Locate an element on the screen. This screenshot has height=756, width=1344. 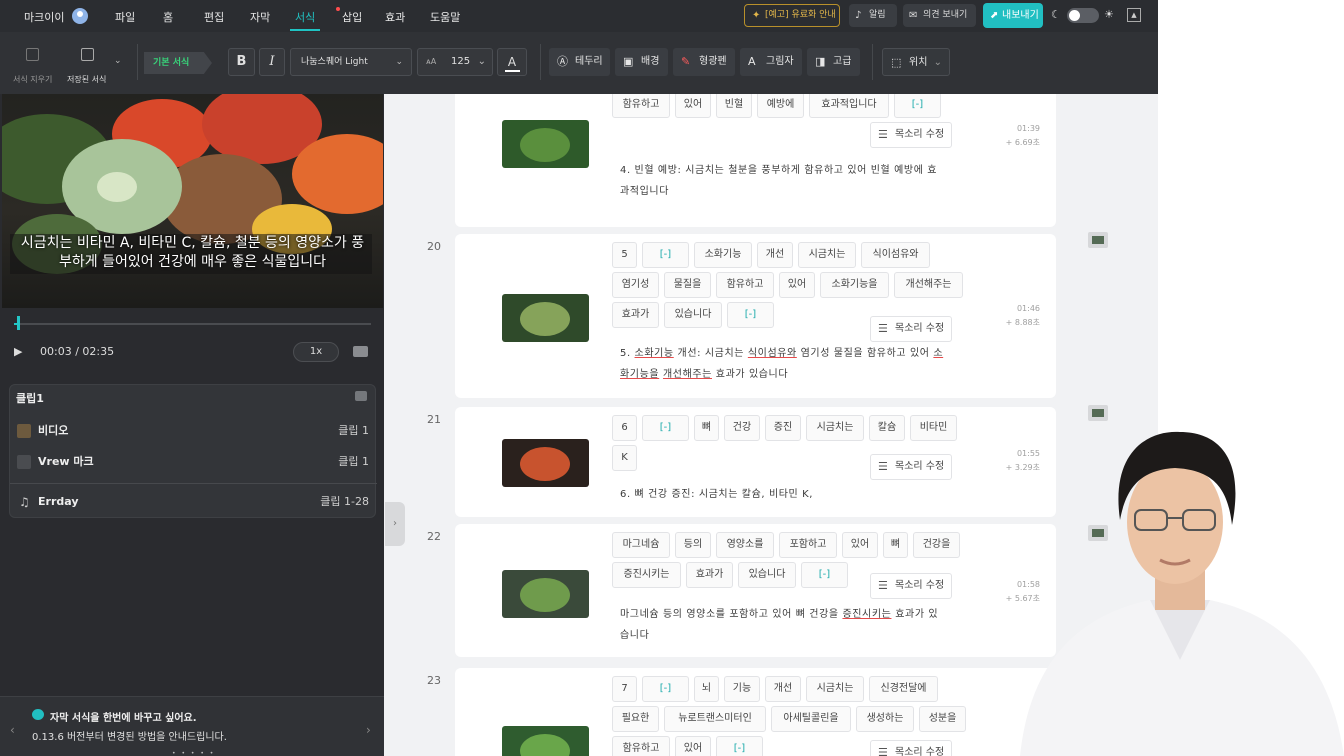
menu-effects: 효과 is located at coordinates (395, 17).